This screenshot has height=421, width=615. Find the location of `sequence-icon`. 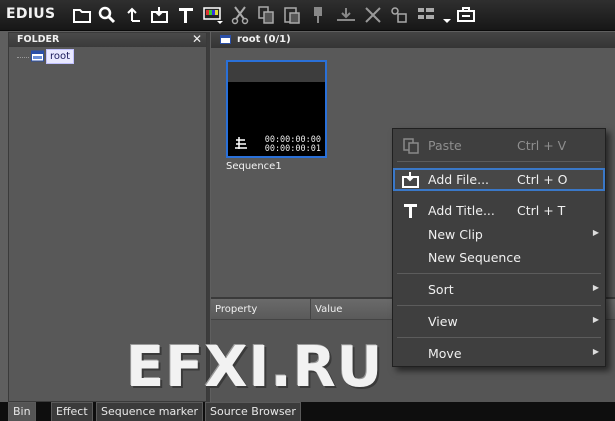

sequence-icon is located at coordinates (241, 143).